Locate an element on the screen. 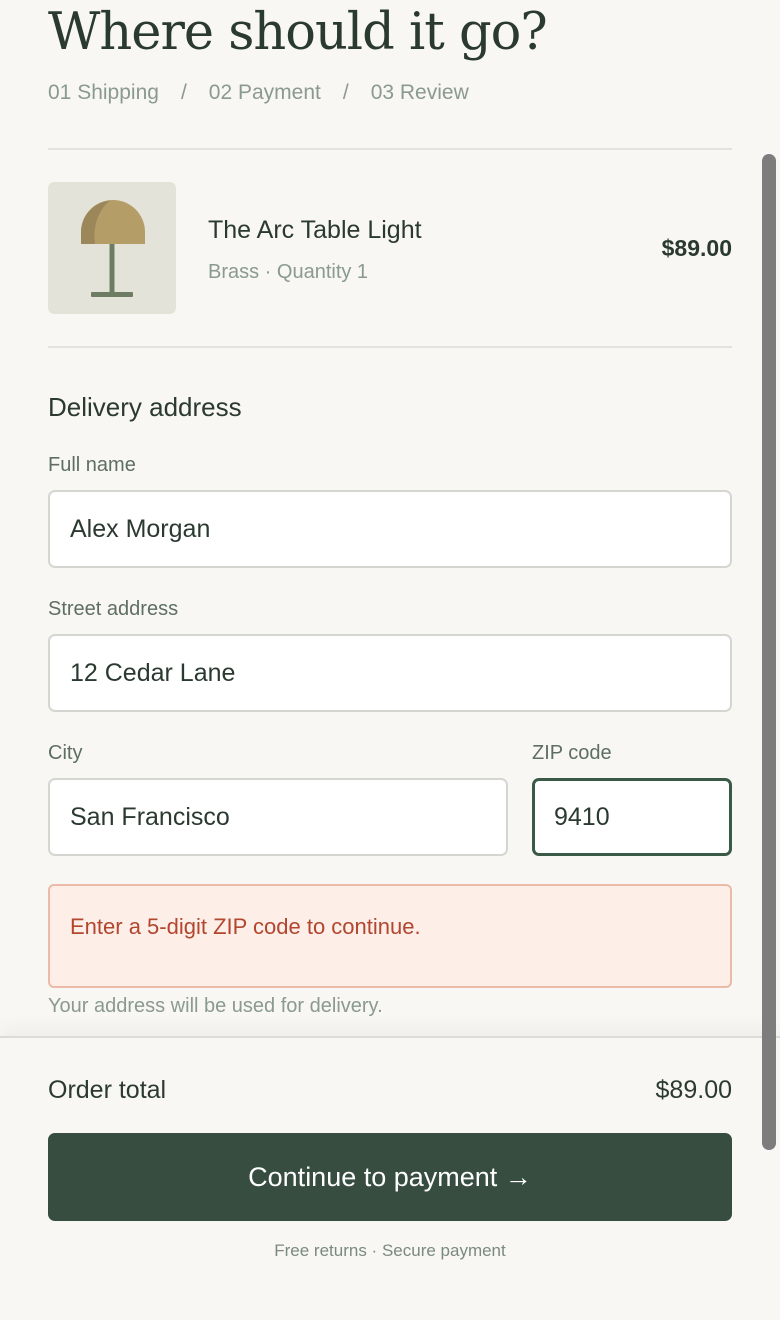 Image resolution: width=780 pixels, height=1320 pixels. checkout-steps-breadcrumb: 01 Shipping / 02 Payment / 03 Review is located at coordinates (258, 93).